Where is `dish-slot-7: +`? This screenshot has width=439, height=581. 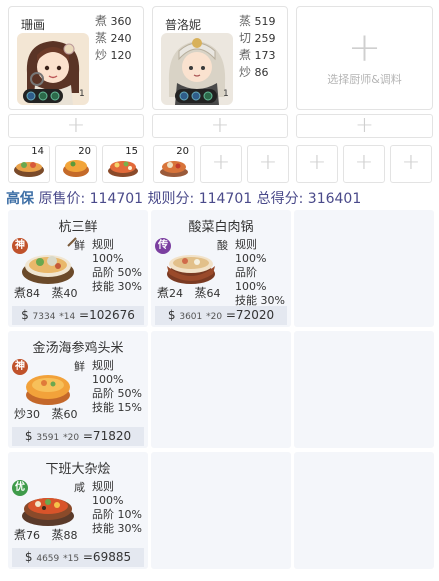
dish-slot-7: + is located at coordinates (317, 164).